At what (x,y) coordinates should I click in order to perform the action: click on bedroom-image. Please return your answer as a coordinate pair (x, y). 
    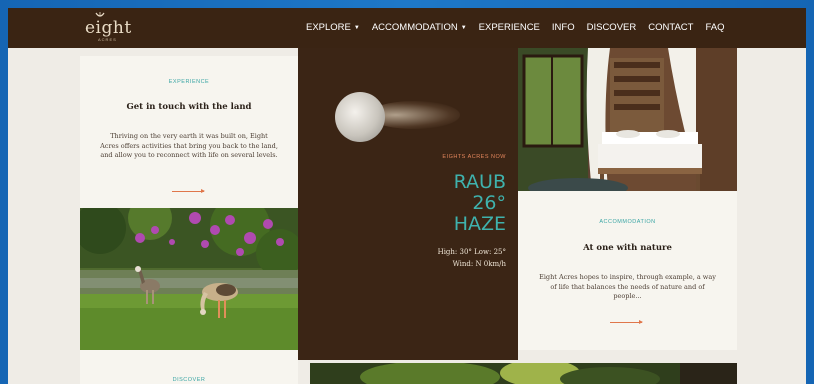
    Looking at the image, I should click on (627, 119).